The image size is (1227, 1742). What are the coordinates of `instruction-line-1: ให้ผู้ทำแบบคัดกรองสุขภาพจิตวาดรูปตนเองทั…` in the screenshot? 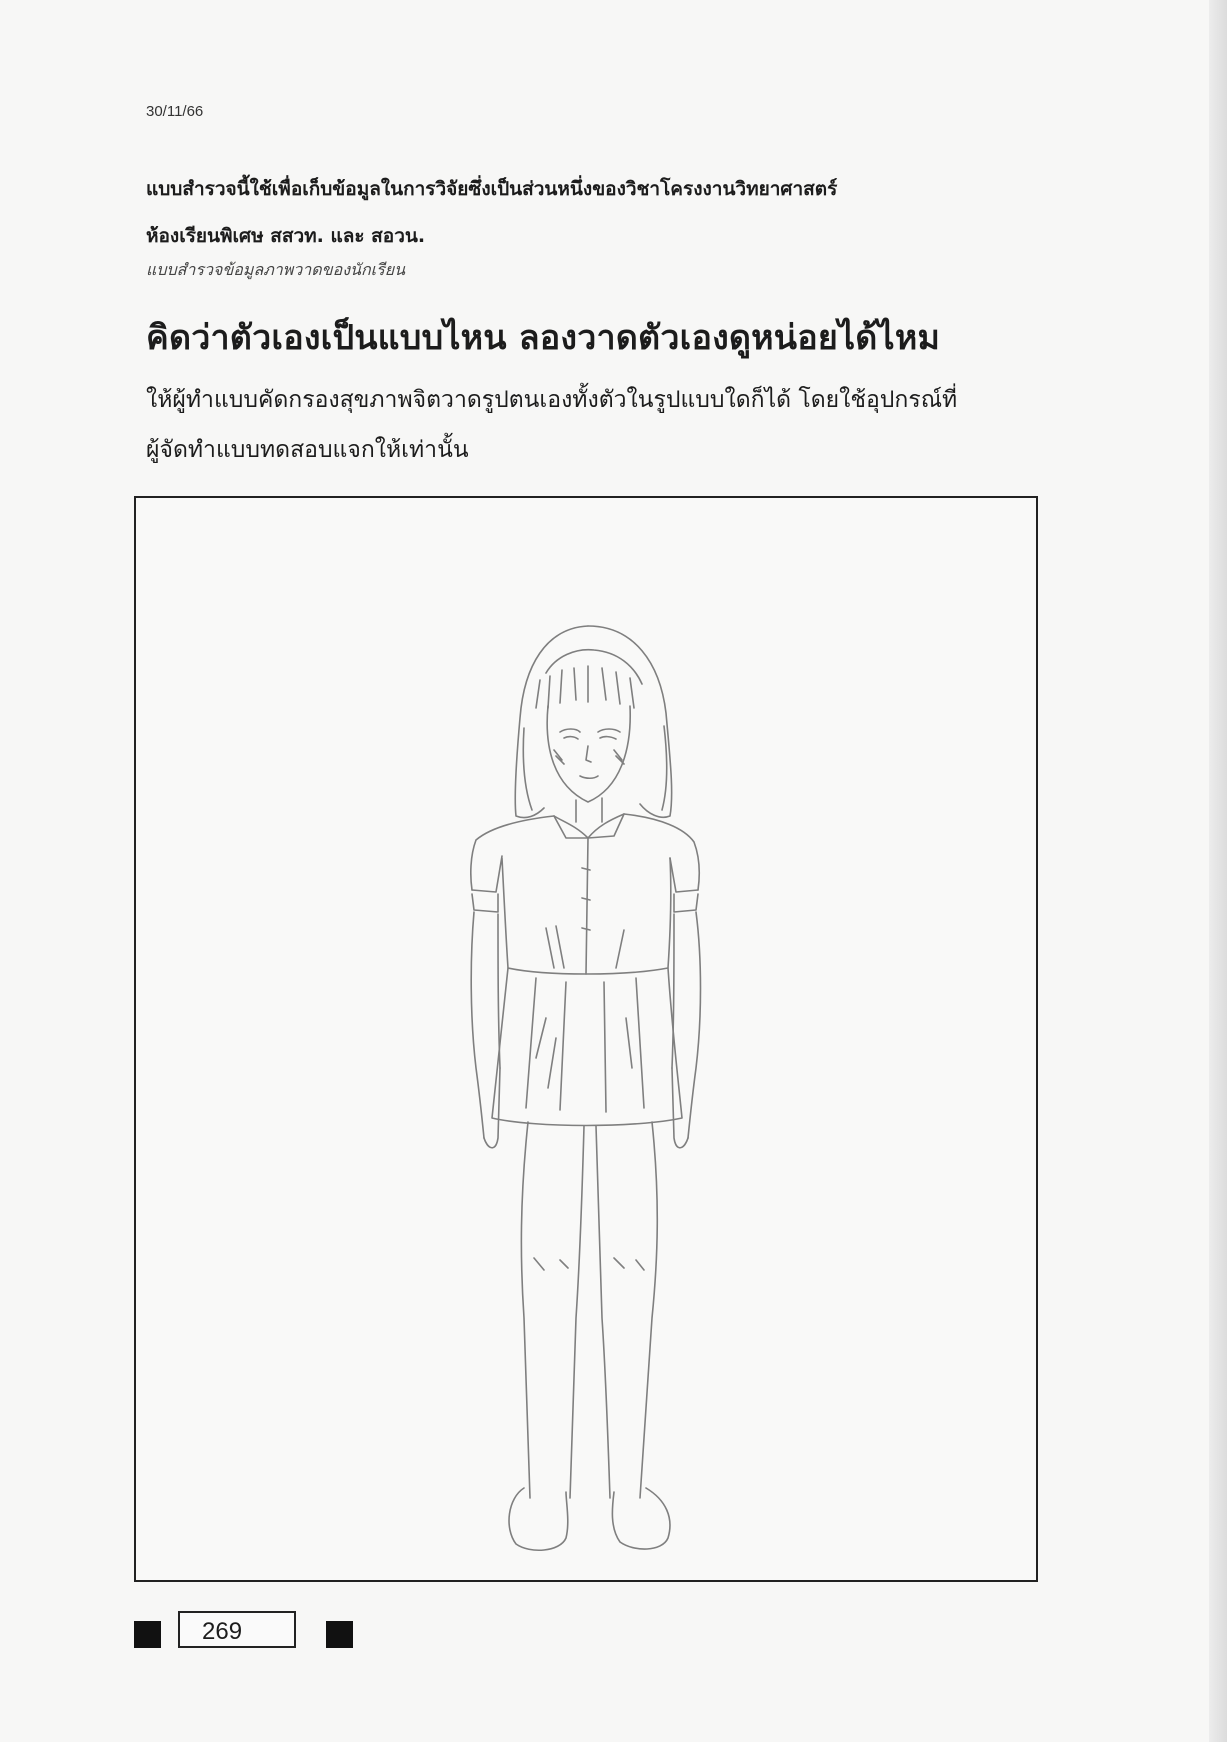 It's located at (552, 400).